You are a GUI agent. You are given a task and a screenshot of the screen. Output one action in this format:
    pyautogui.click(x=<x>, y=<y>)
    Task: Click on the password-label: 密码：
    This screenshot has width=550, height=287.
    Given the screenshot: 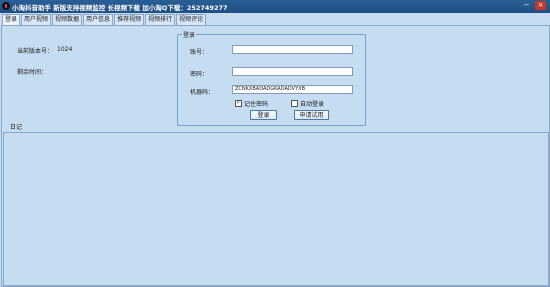 What is the action you would take?
    pyautogui.click(x=199, y=74)
    